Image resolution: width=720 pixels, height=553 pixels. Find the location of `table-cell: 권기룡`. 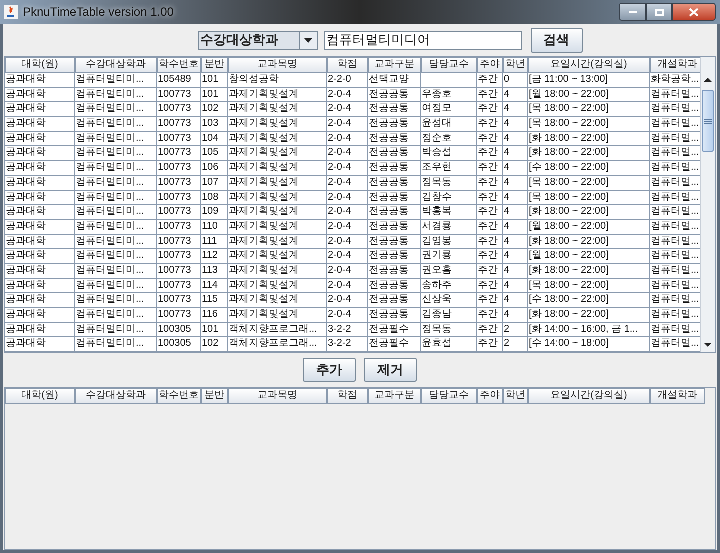

table-cell: 권기룡 is located at coordinates (449, 256).